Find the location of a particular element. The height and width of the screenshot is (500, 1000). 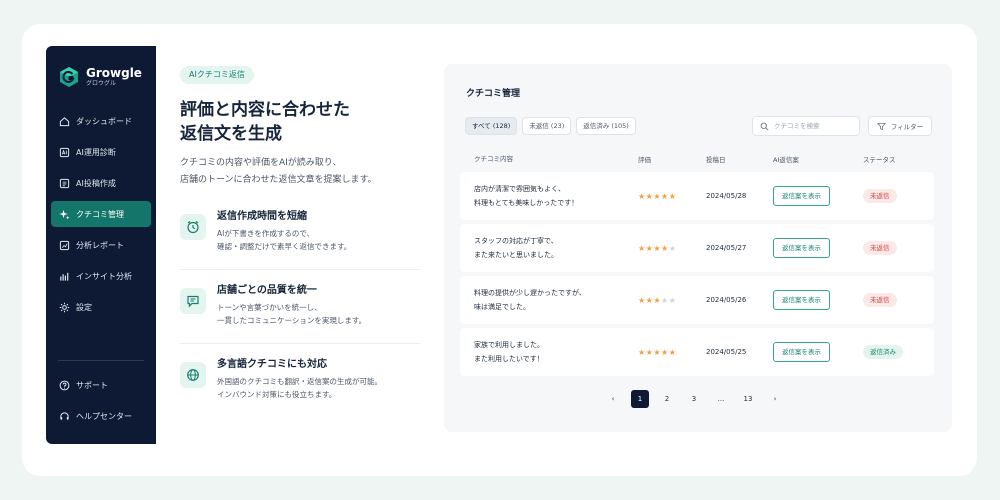

column-header-status: ステータス is located at coordinates (879, 160).